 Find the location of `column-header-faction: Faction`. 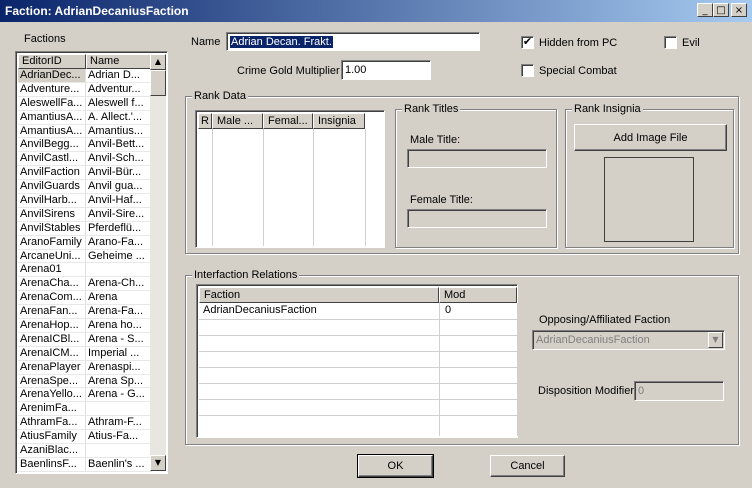

column-header-faction: Faction is located at coordinates (319, 295).